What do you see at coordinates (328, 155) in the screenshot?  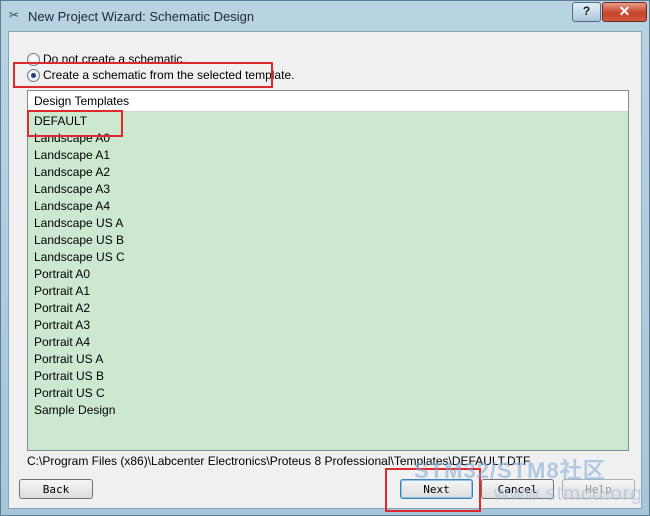 I see `list-item: Landscape A1` at bounding box center [328, 155].